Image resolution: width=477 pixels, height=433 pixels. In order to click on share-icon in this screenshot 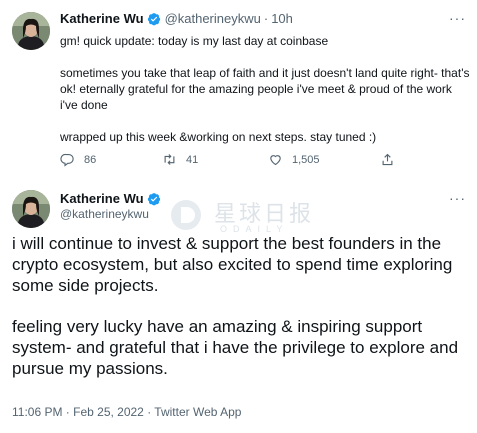, I will do `click(387, 159)`.